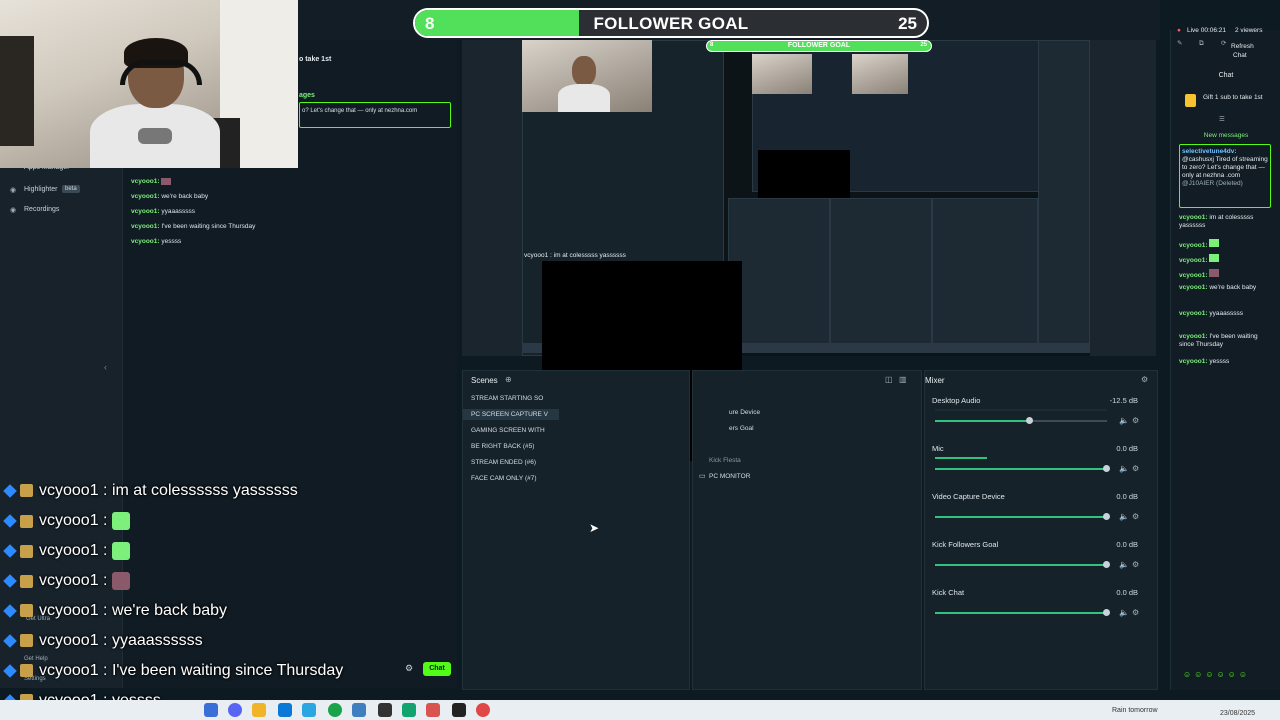 The width and height of the screenshot is (1280, 720). I want to click on new-messages-fragment: ages, so click(307, 95).